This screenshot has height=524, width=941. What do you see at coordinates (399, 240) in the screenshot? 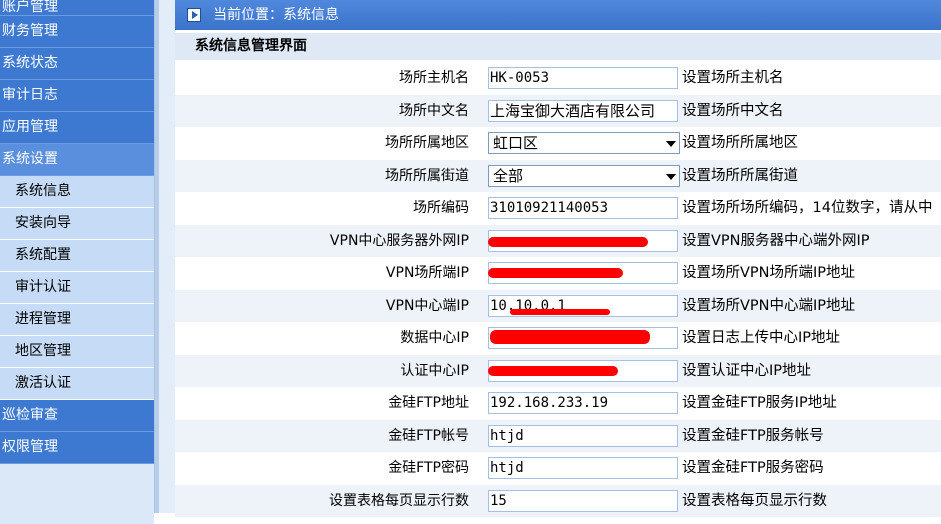
I see `field-label: VPN中心服务器外网IP` at bounding box center [399, 240].